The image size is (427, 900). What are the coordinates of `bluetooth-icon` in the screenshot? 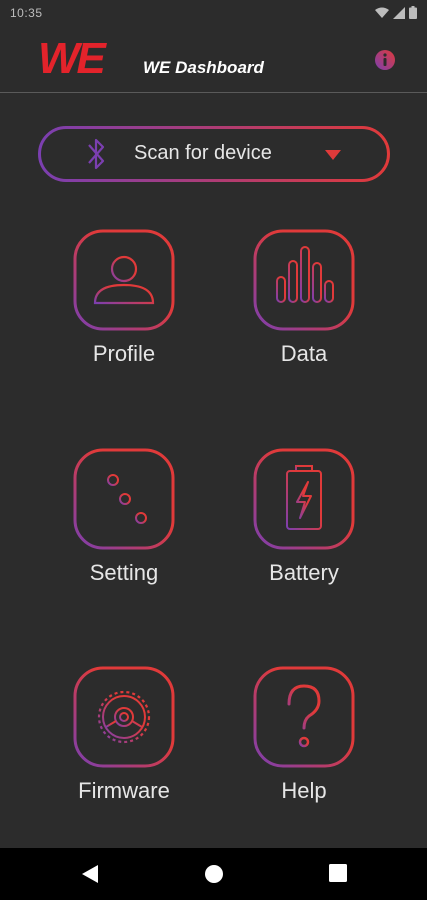 It's located at (96, 154).